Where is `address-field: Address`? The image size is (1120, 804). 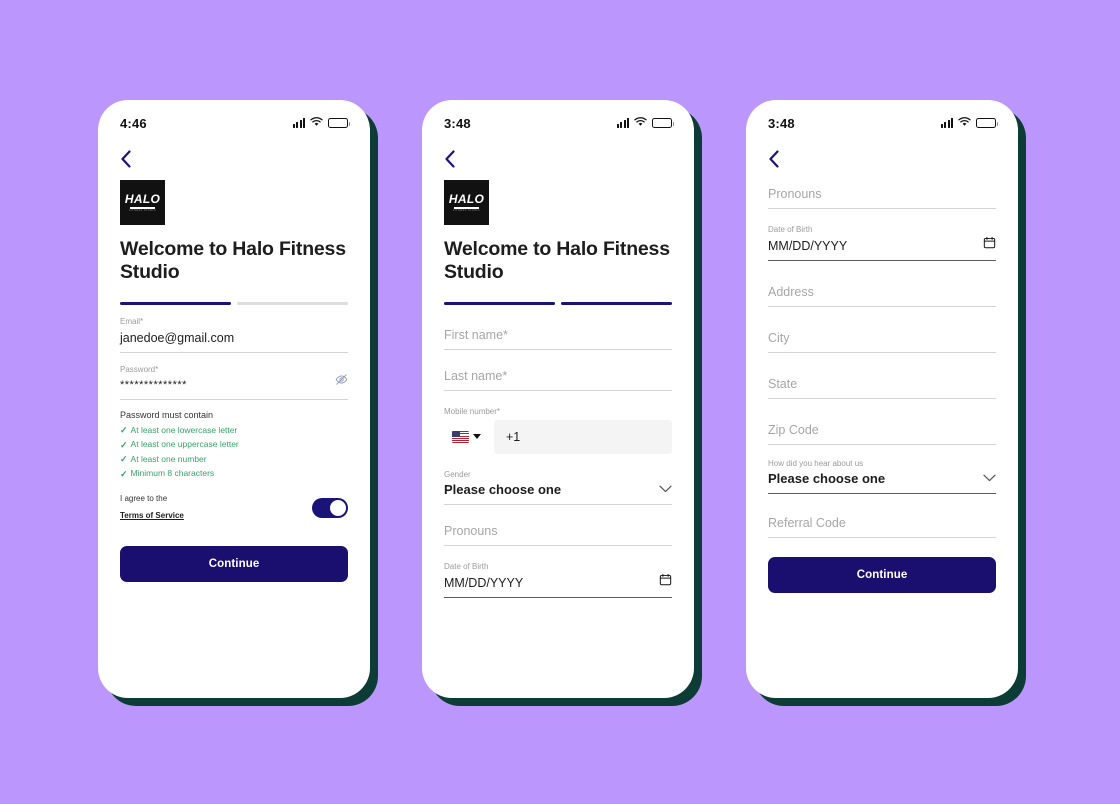 address-field: Address is located at coordinates (882, 295).